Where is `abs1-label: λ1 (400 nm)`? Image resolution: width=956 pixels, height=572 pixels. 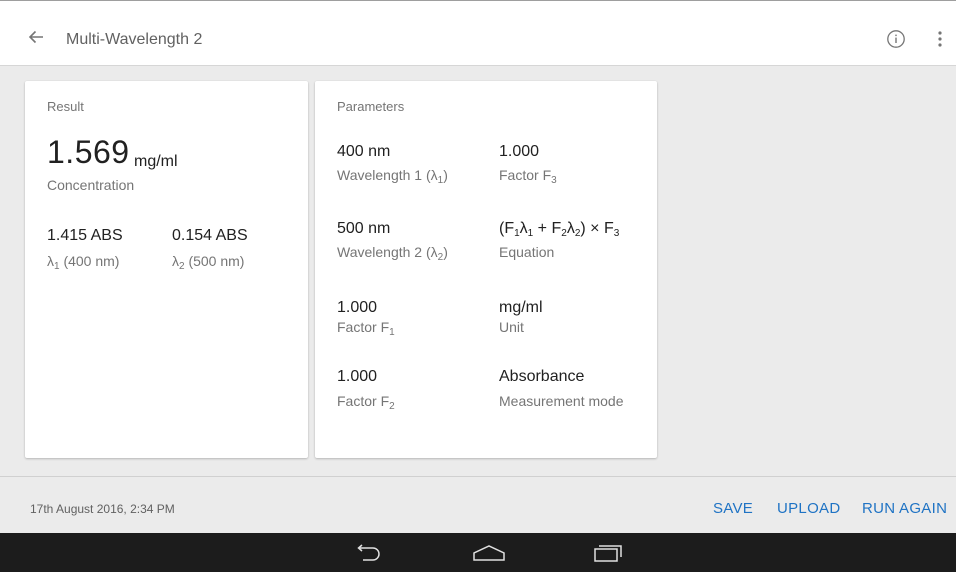
abs1-label: λ1 (400 nm) is located at coordinates (83, 262).